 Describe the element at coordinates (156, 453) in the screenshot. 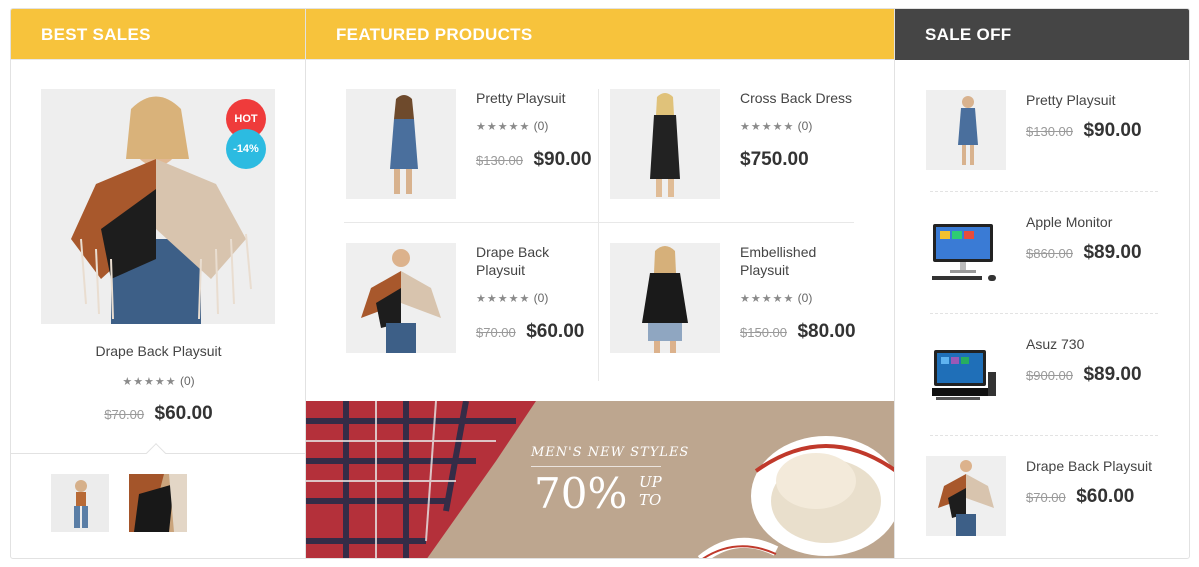

I see `active-thumb-caret` at that location.